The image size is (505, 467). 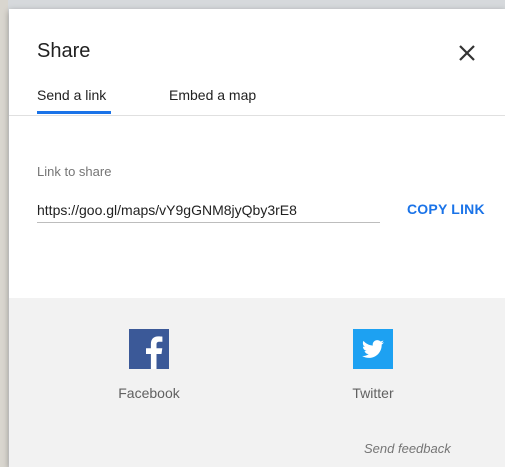 What do you see at coordinates (74, 171) in the screenshot?
I see `link-to-share-label: Link to share` at bounding box center [74, 171].